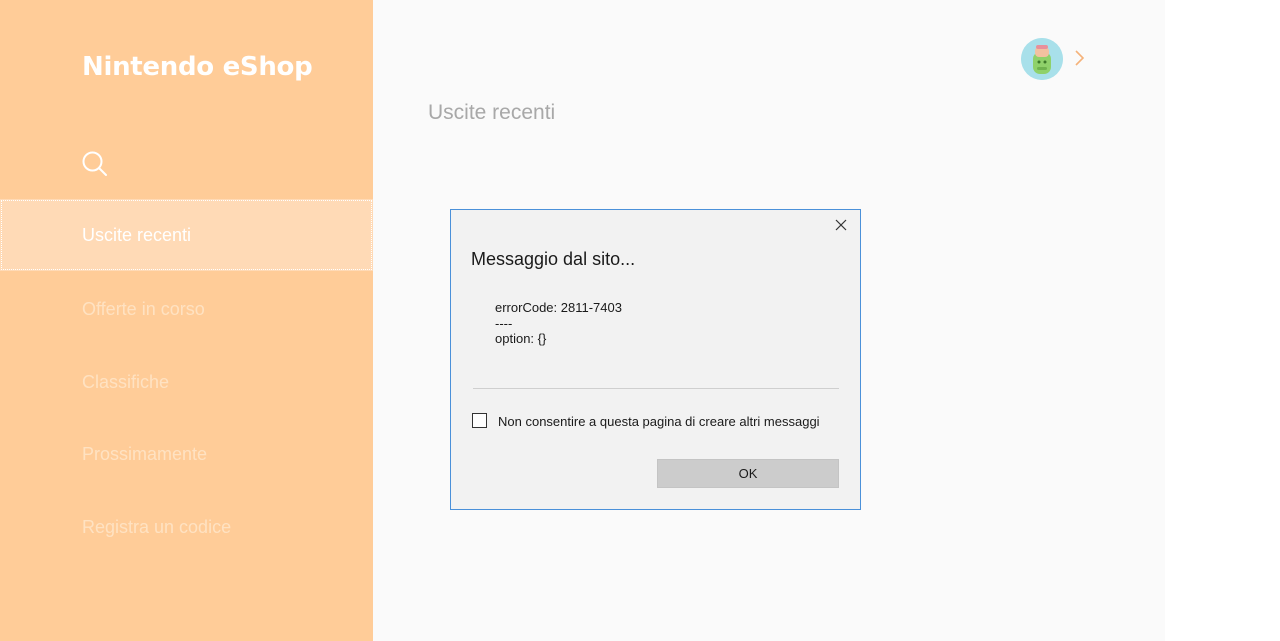 This screenshot has height=641, width=1280. Describe the element at coordinates (492, 112) in the screenshot. I see `page-title: Uscite recenti` at that location.